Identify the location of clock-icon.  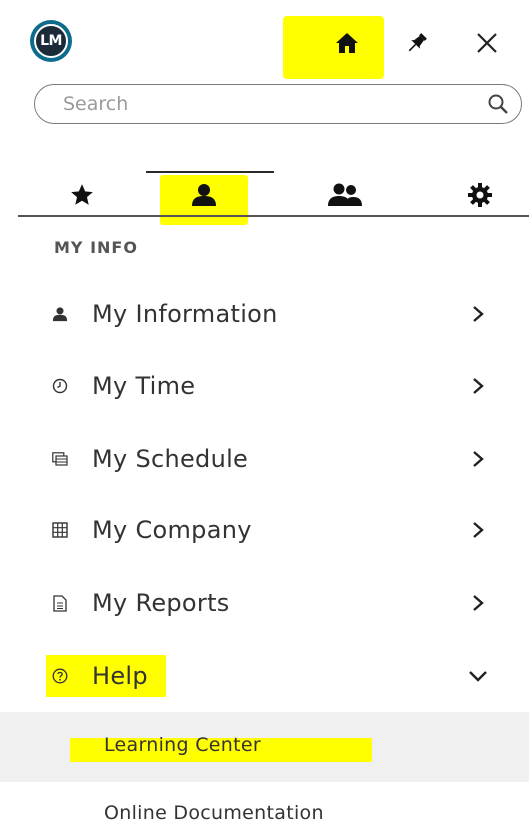
(60, 386).